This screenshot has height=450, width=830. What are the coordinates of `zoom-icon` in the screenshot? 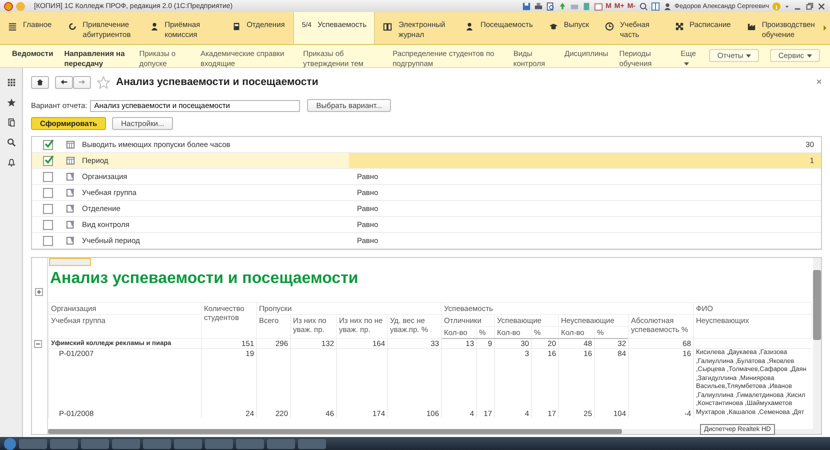 It's located at (643, 6).